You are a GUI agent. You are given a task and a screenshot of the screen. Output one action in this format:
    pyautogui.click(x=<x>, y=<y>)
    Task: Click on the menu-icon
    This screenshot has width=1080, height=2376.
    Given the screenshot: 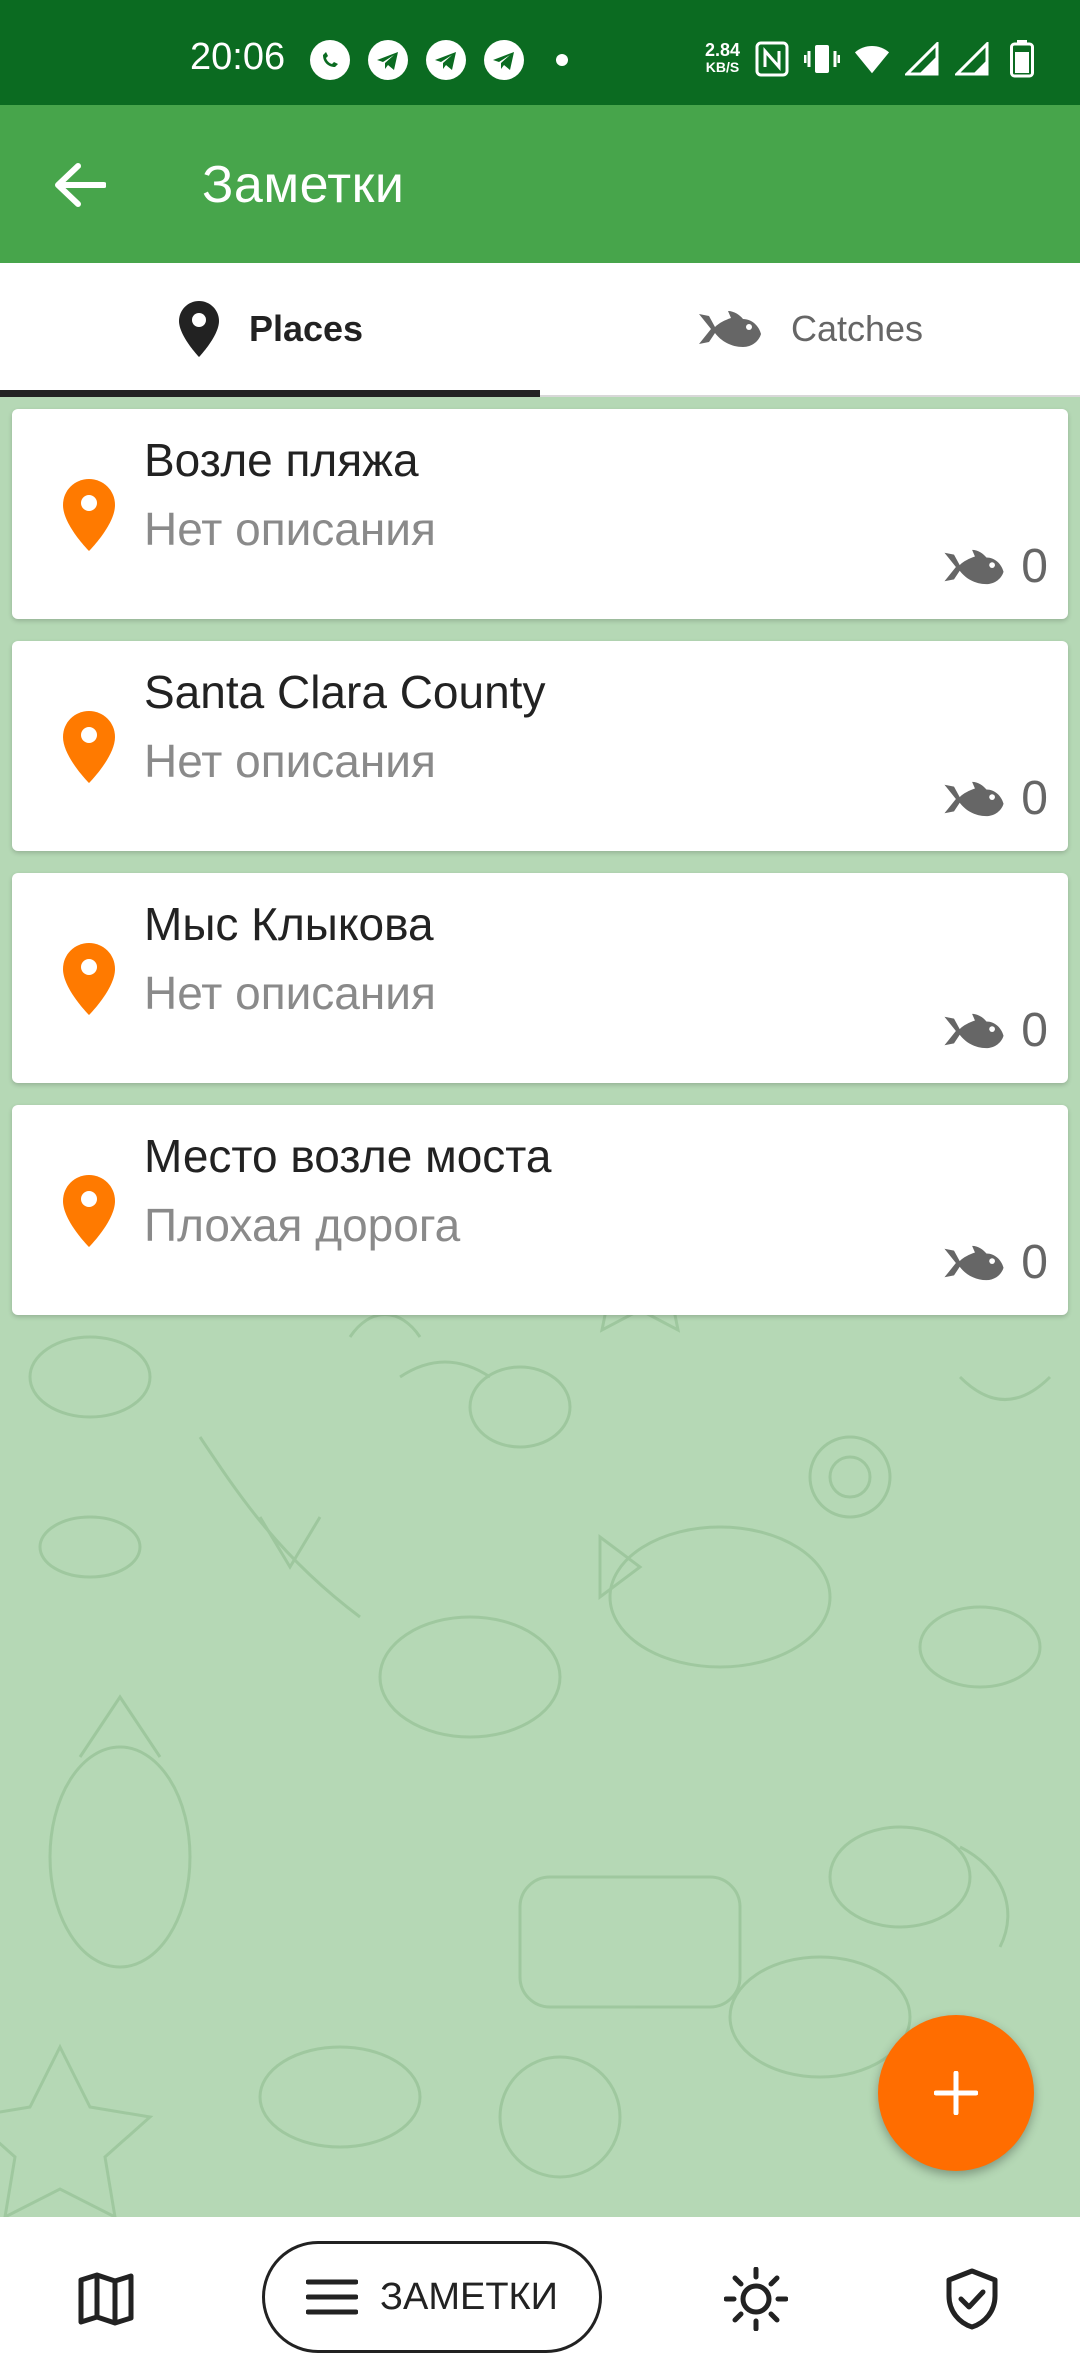 What is the action you would take?
    pyautogui.click(x=332, y=2297)
    